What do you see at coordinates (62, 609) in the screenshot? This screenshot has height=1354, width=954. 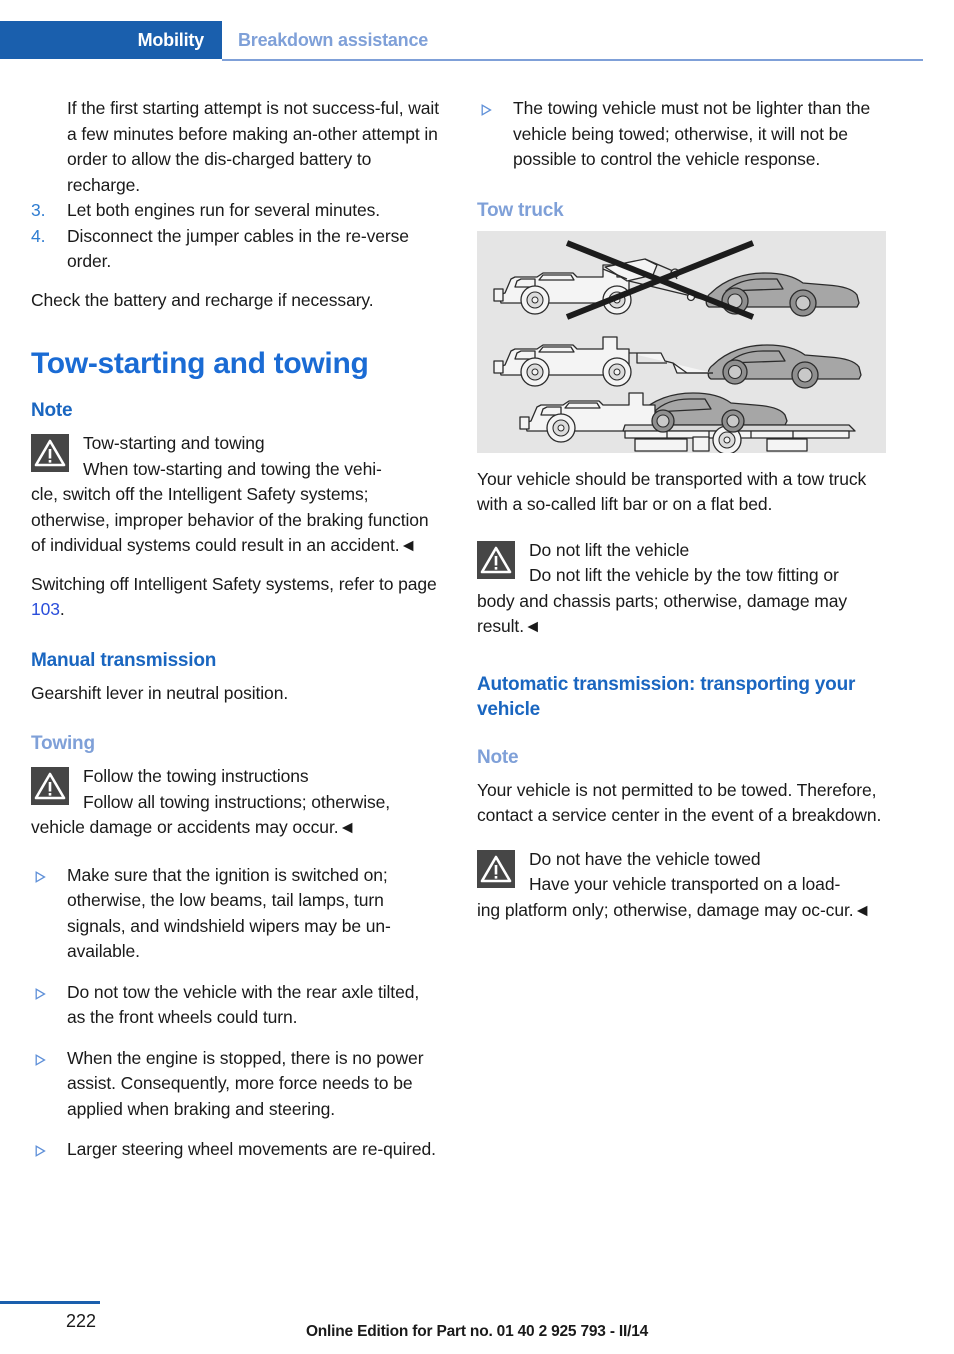 I see `reference-text-after: .` at bounding box center [62, 609].